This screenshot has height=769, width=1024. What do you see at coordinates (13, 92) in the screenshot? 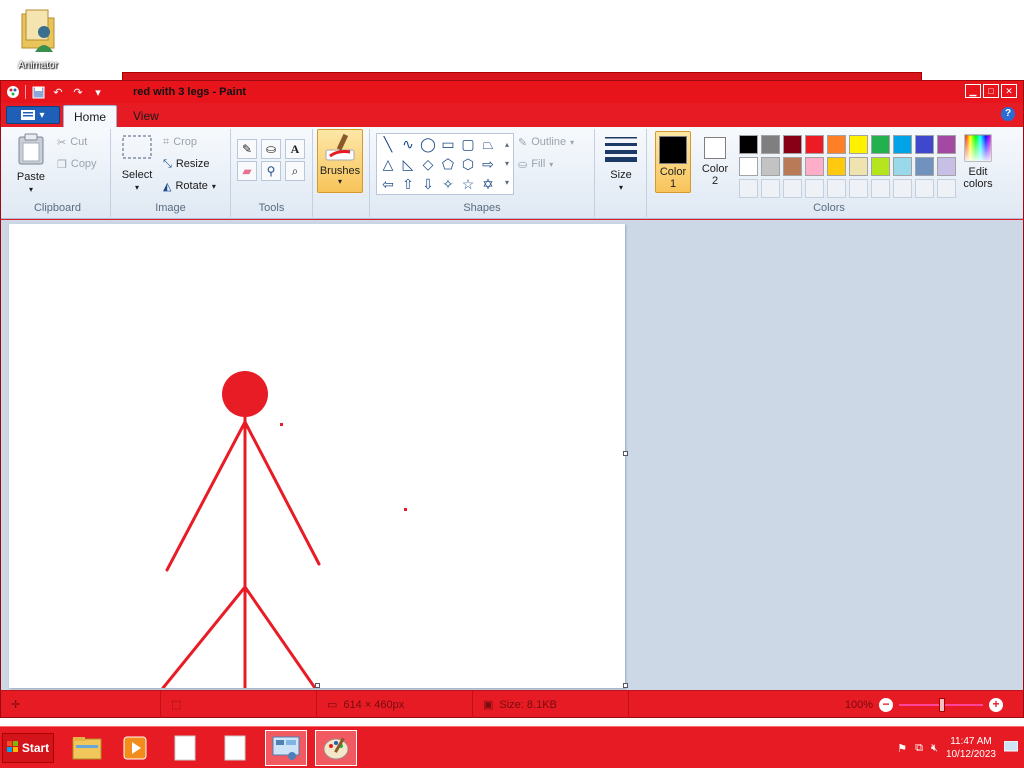
I see `paint-app-icon` at bounding box center [13, 92].